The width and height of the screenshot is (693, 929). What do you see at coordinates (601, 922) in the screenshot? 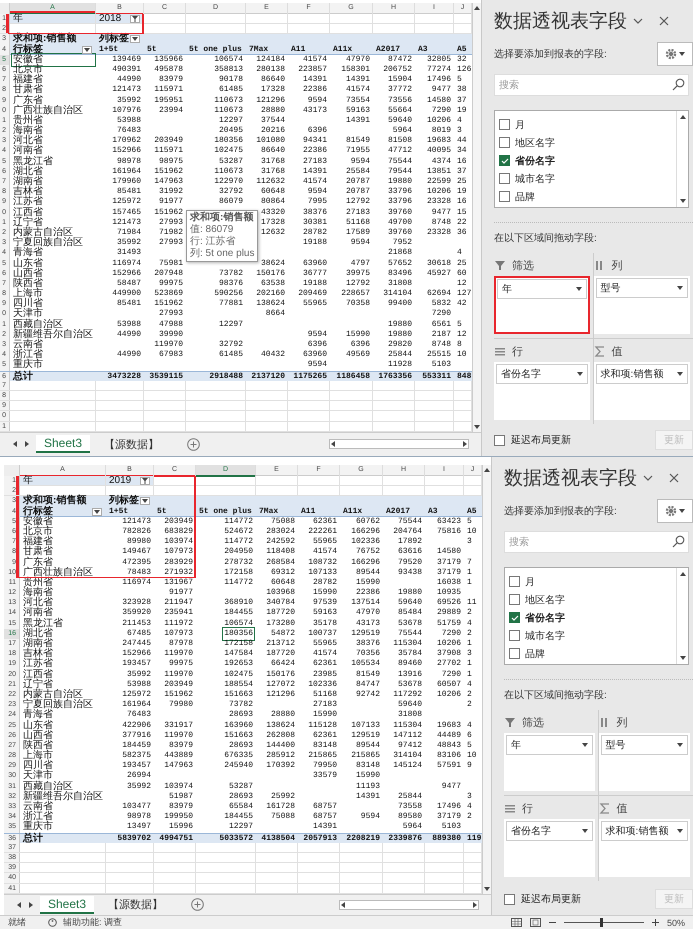
I see `zoom-thumb` at bounding box center [601, 922].